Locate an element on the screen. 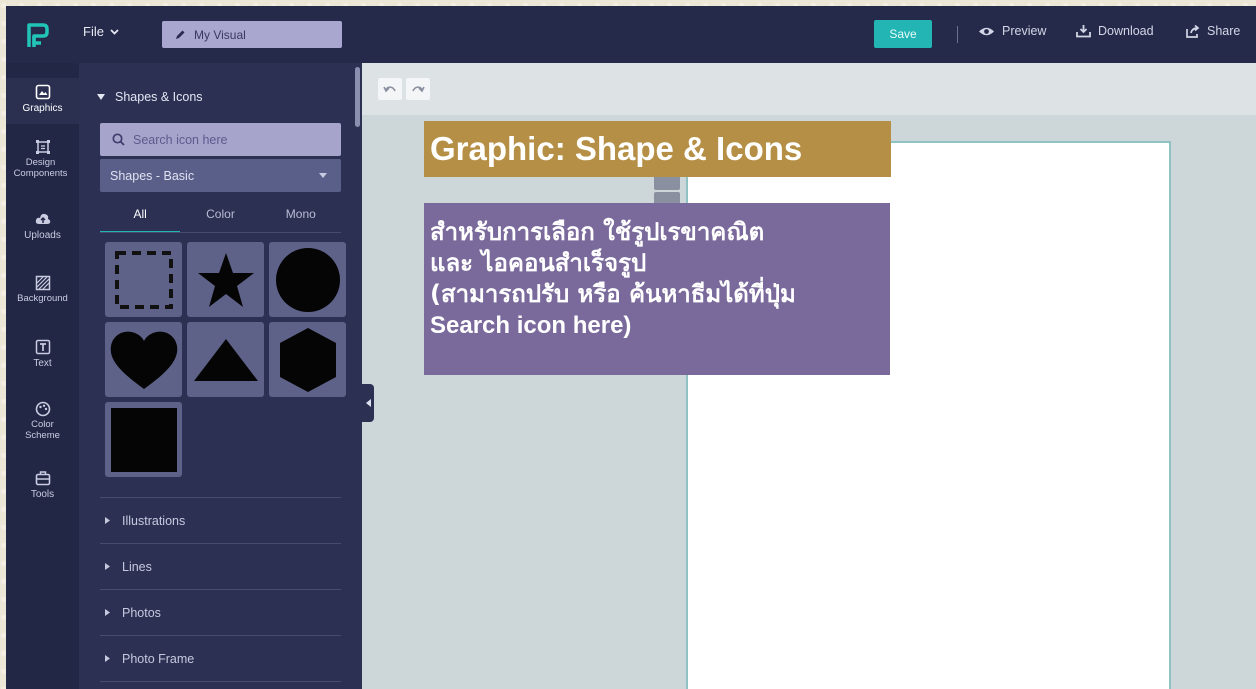  accordion-lines: Lines is located at coordinates (220, 566).